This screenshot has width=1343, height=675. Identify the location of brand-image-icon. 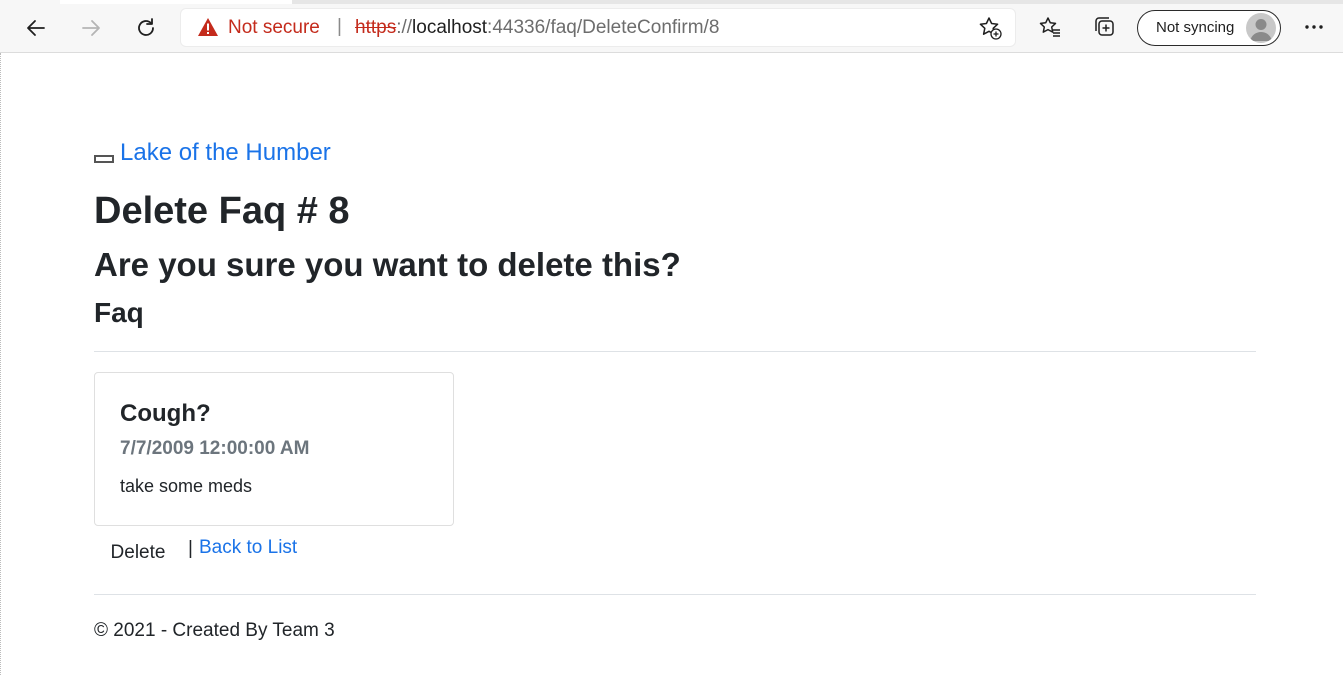
(104, 159).